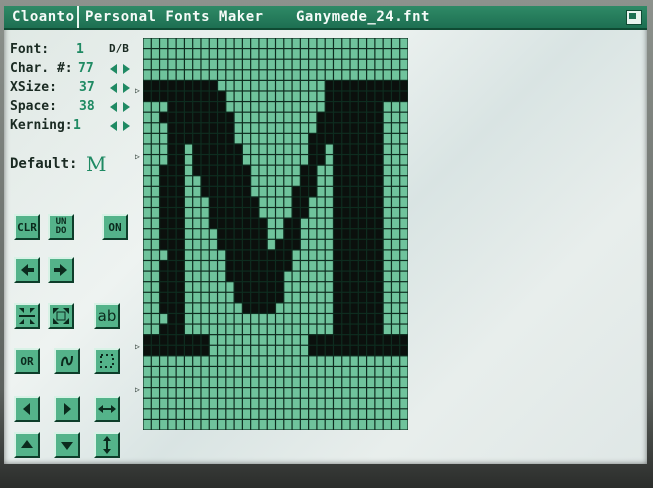 This screenshot has width=653, height=488. What do you see at coordinates (115, 227) in the screenshot?
I see `on-button: ON` at bounding box center [115, 227].